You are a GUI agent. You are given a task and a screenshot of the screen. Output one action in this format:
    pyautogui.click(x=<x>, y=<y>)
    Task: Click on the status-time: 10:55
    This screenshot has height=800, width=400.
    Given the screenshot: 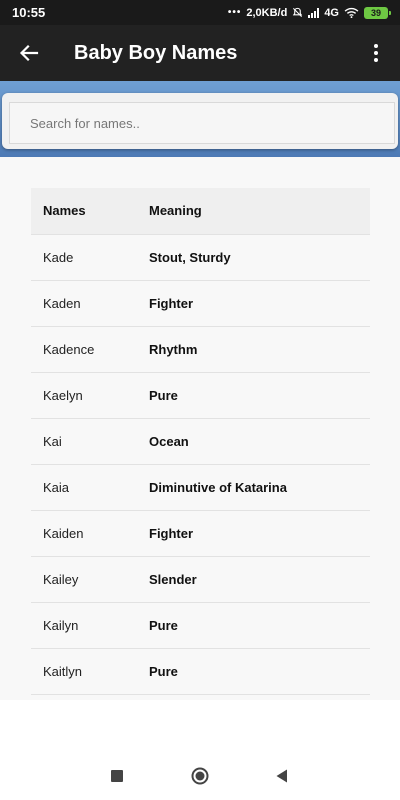 What is the action you would take?
    pyautogui.click(x=29, y=12)
    